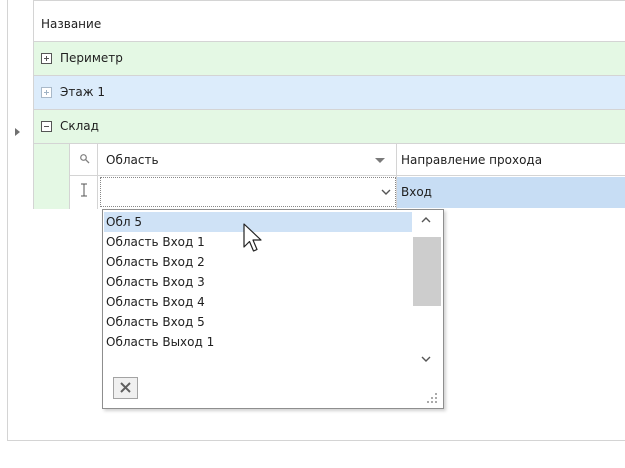 Image resolution: width=625 pixels, height=468 pixels. Describe the element at coordinates (380, 160) in the screenshot. I see `filter-dropdown-icon` at that location.